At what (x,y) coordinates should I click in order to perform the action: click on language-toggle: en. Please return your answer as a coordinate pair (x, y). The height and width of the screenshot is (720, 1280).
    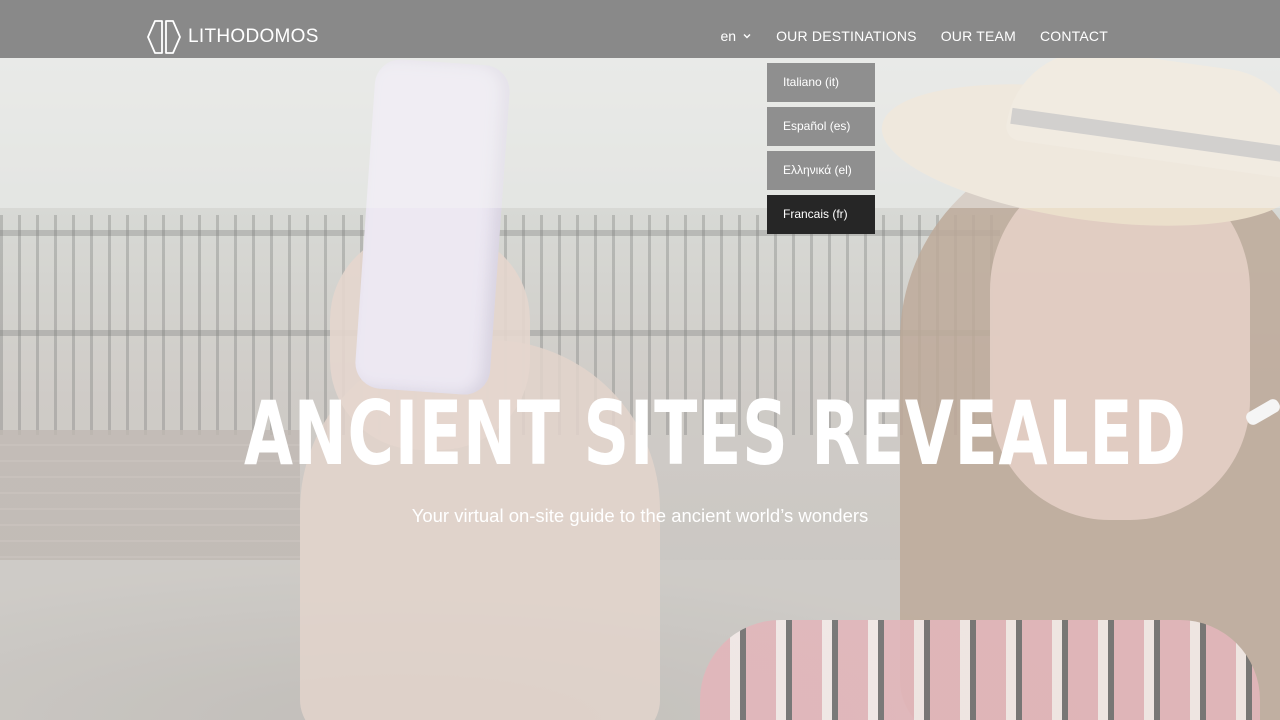
    Looking at the image, I should click on (737, 36).